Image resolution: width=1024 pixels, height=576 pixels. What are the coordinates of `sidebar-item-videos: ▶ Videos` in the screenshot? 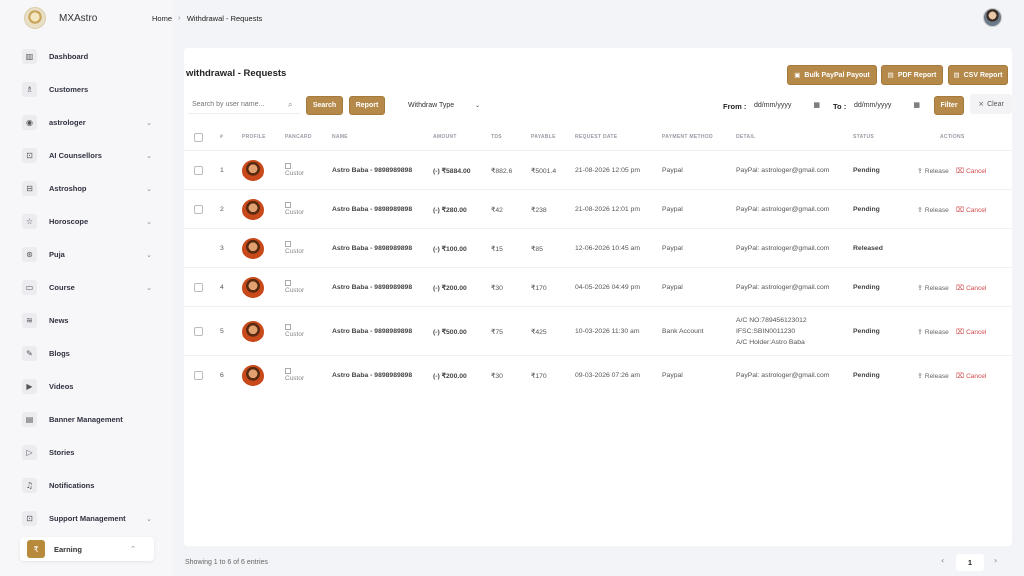 It's located at (86, 386).